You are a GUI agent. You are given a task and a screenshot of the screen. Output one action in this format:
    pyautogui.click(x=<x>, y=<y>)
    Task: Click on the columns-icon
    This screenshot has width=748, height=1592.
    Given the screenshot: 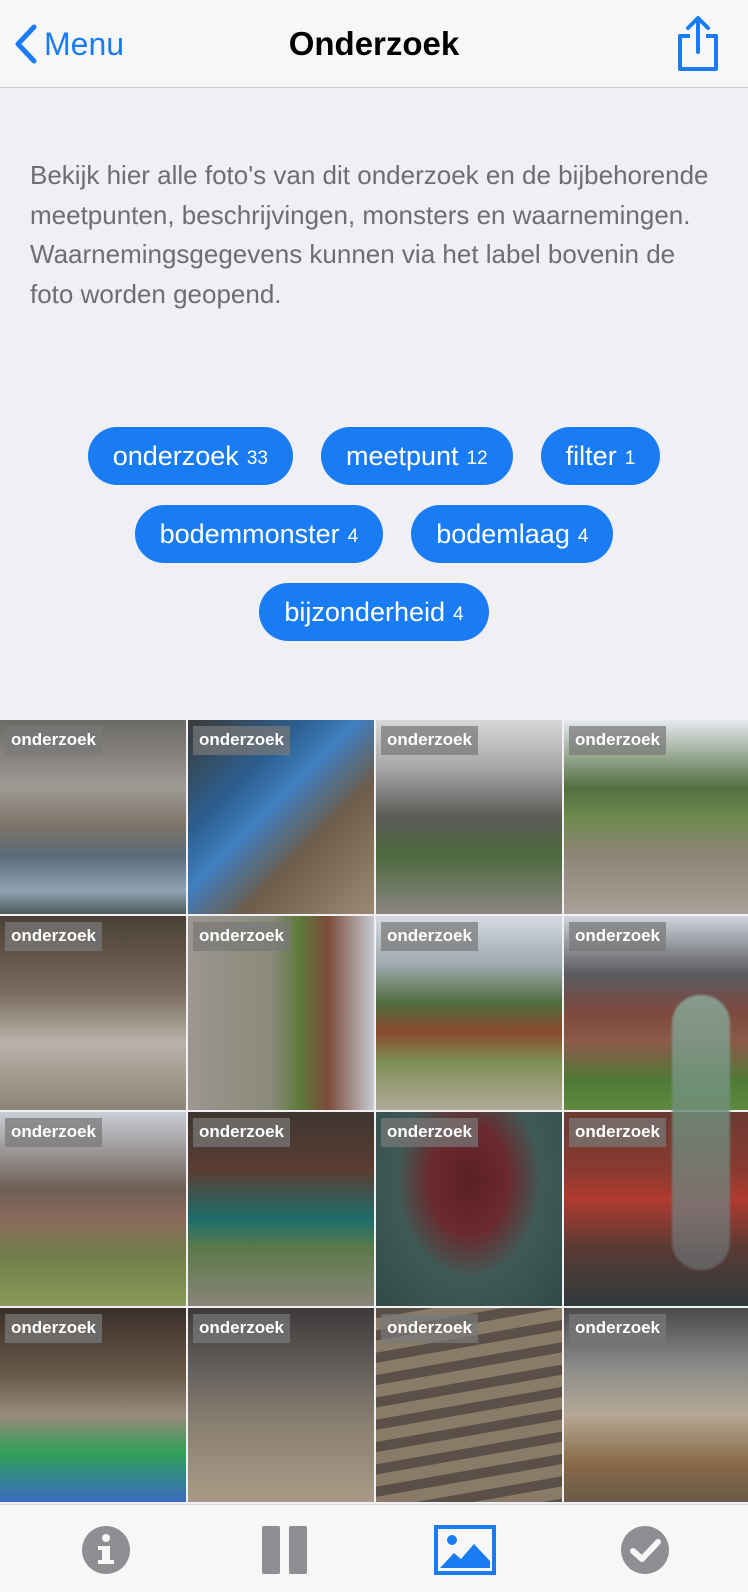 What is the action you would take?
    pyautogui.click(x=284, y=1550)
    